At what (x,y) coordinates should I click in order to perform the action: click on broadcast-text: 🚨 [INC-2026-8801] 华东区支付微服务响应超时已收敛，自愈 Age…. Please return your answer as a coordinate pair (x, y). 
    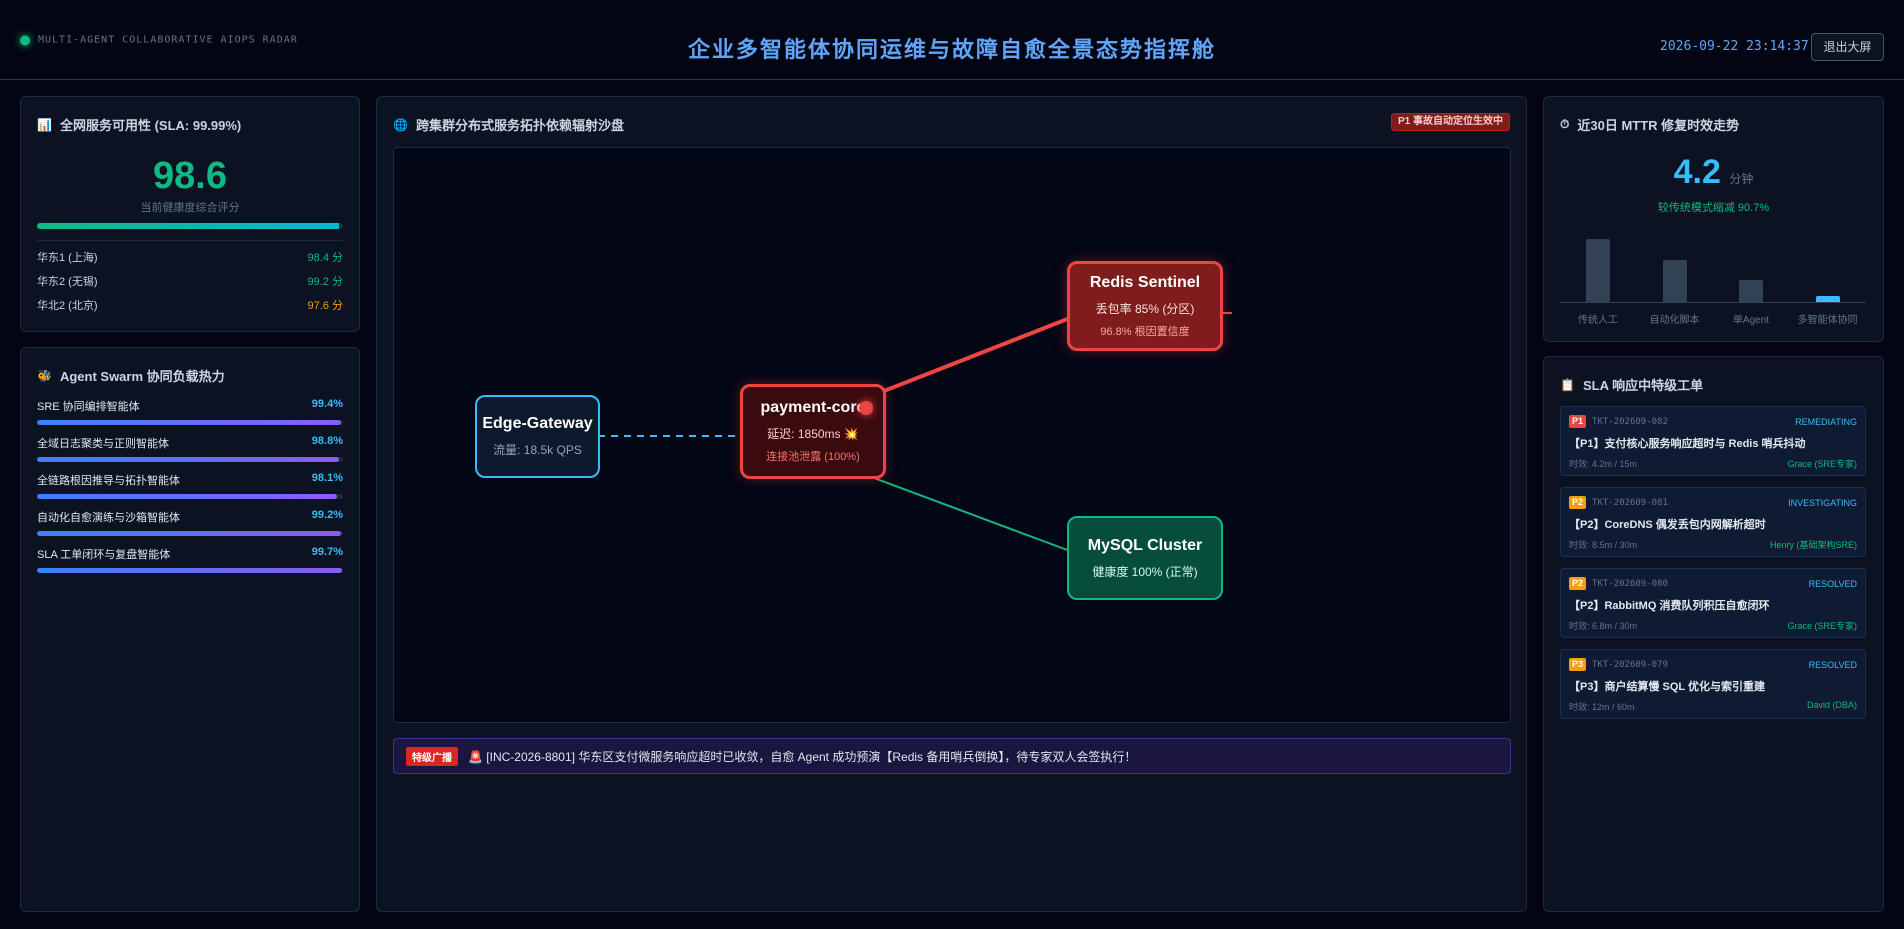
    Looking at the image, I should click on (802, 756).